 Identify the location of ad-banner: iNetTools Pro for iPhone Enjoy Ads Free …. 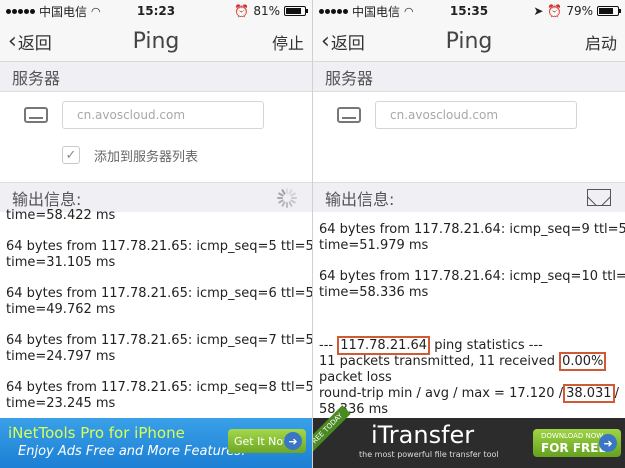
(156, 443).